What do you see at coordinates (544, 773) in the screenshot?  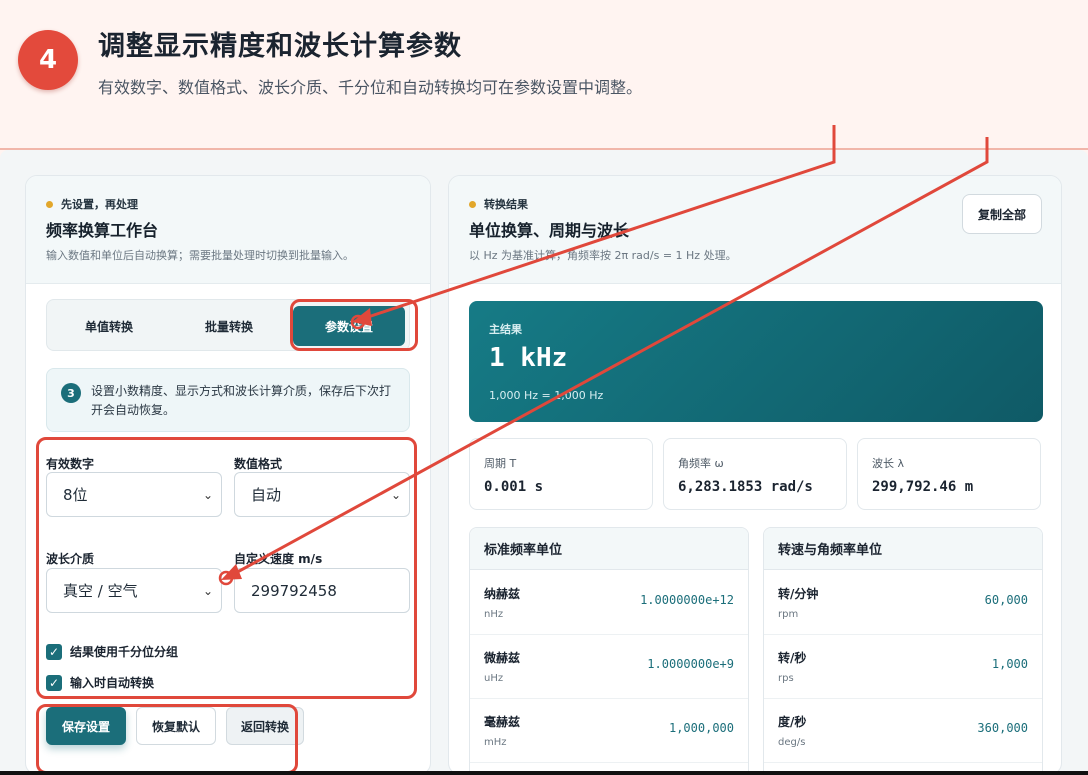 I see `bottom-edge` at bounding box center [544, 773].